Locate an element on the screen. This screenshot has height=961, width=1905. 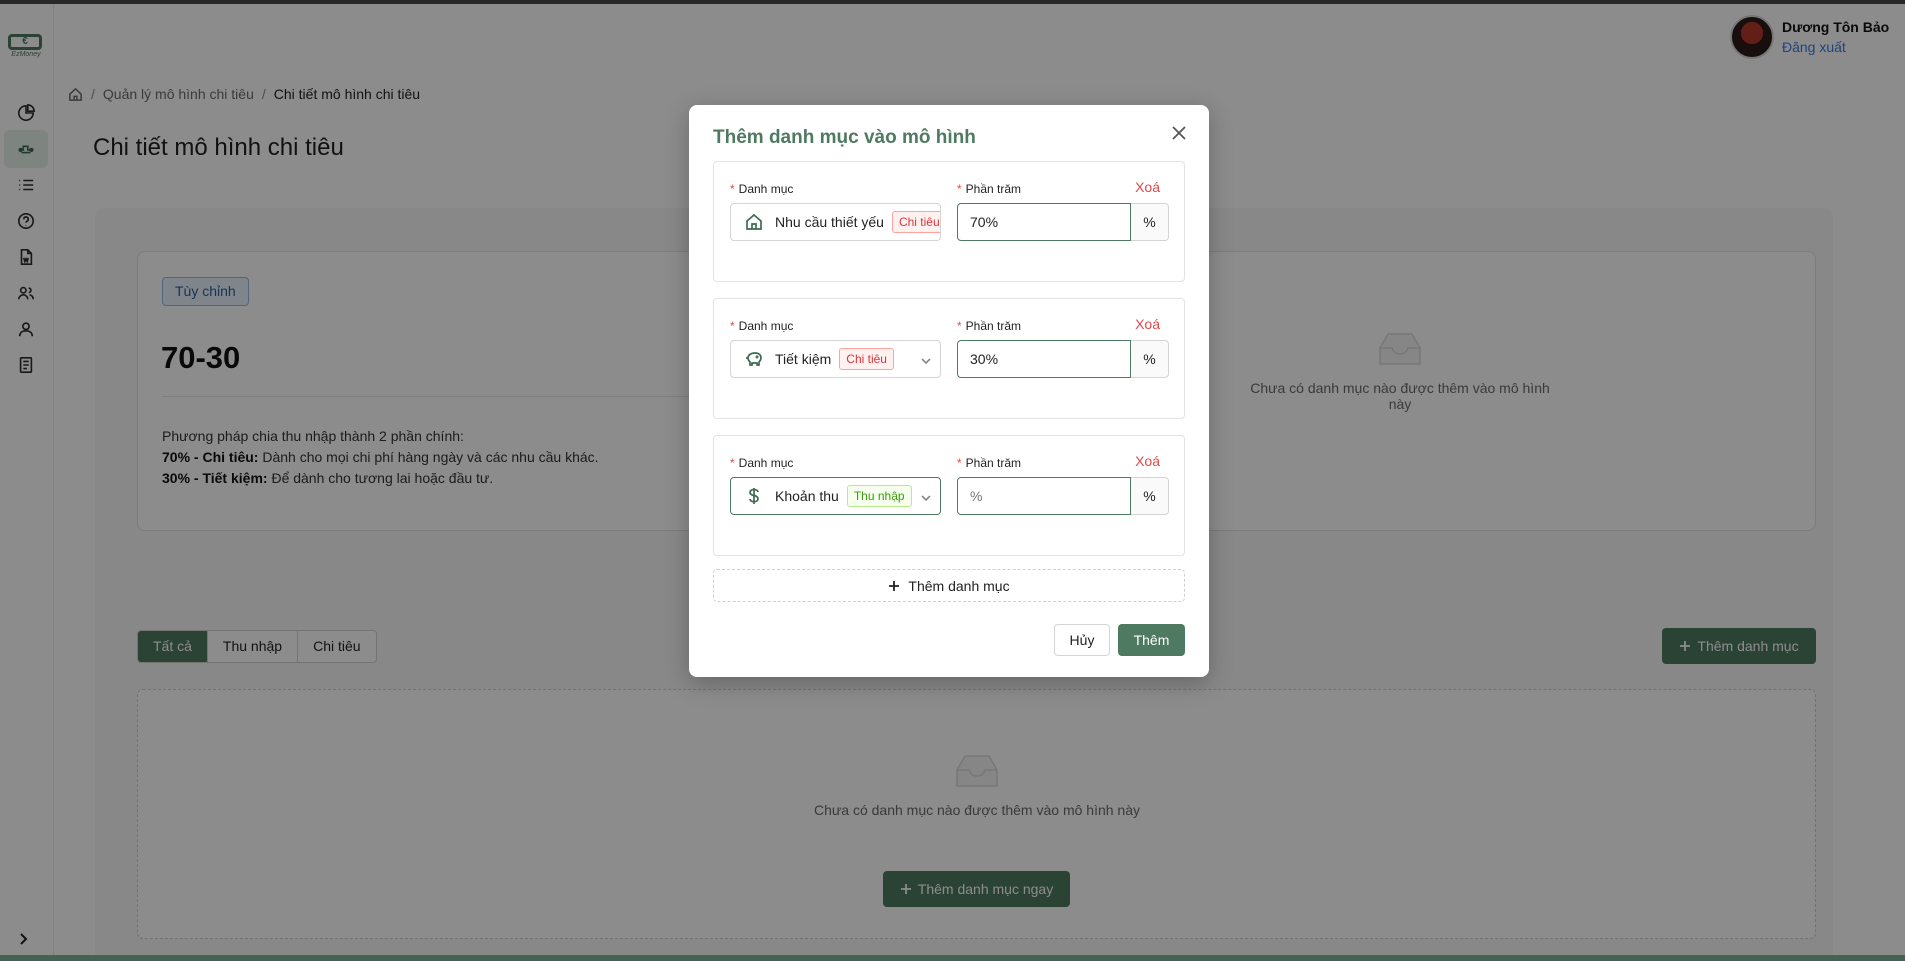
add-row-label: Thêm danh mục is located at coordinates (959, 585).